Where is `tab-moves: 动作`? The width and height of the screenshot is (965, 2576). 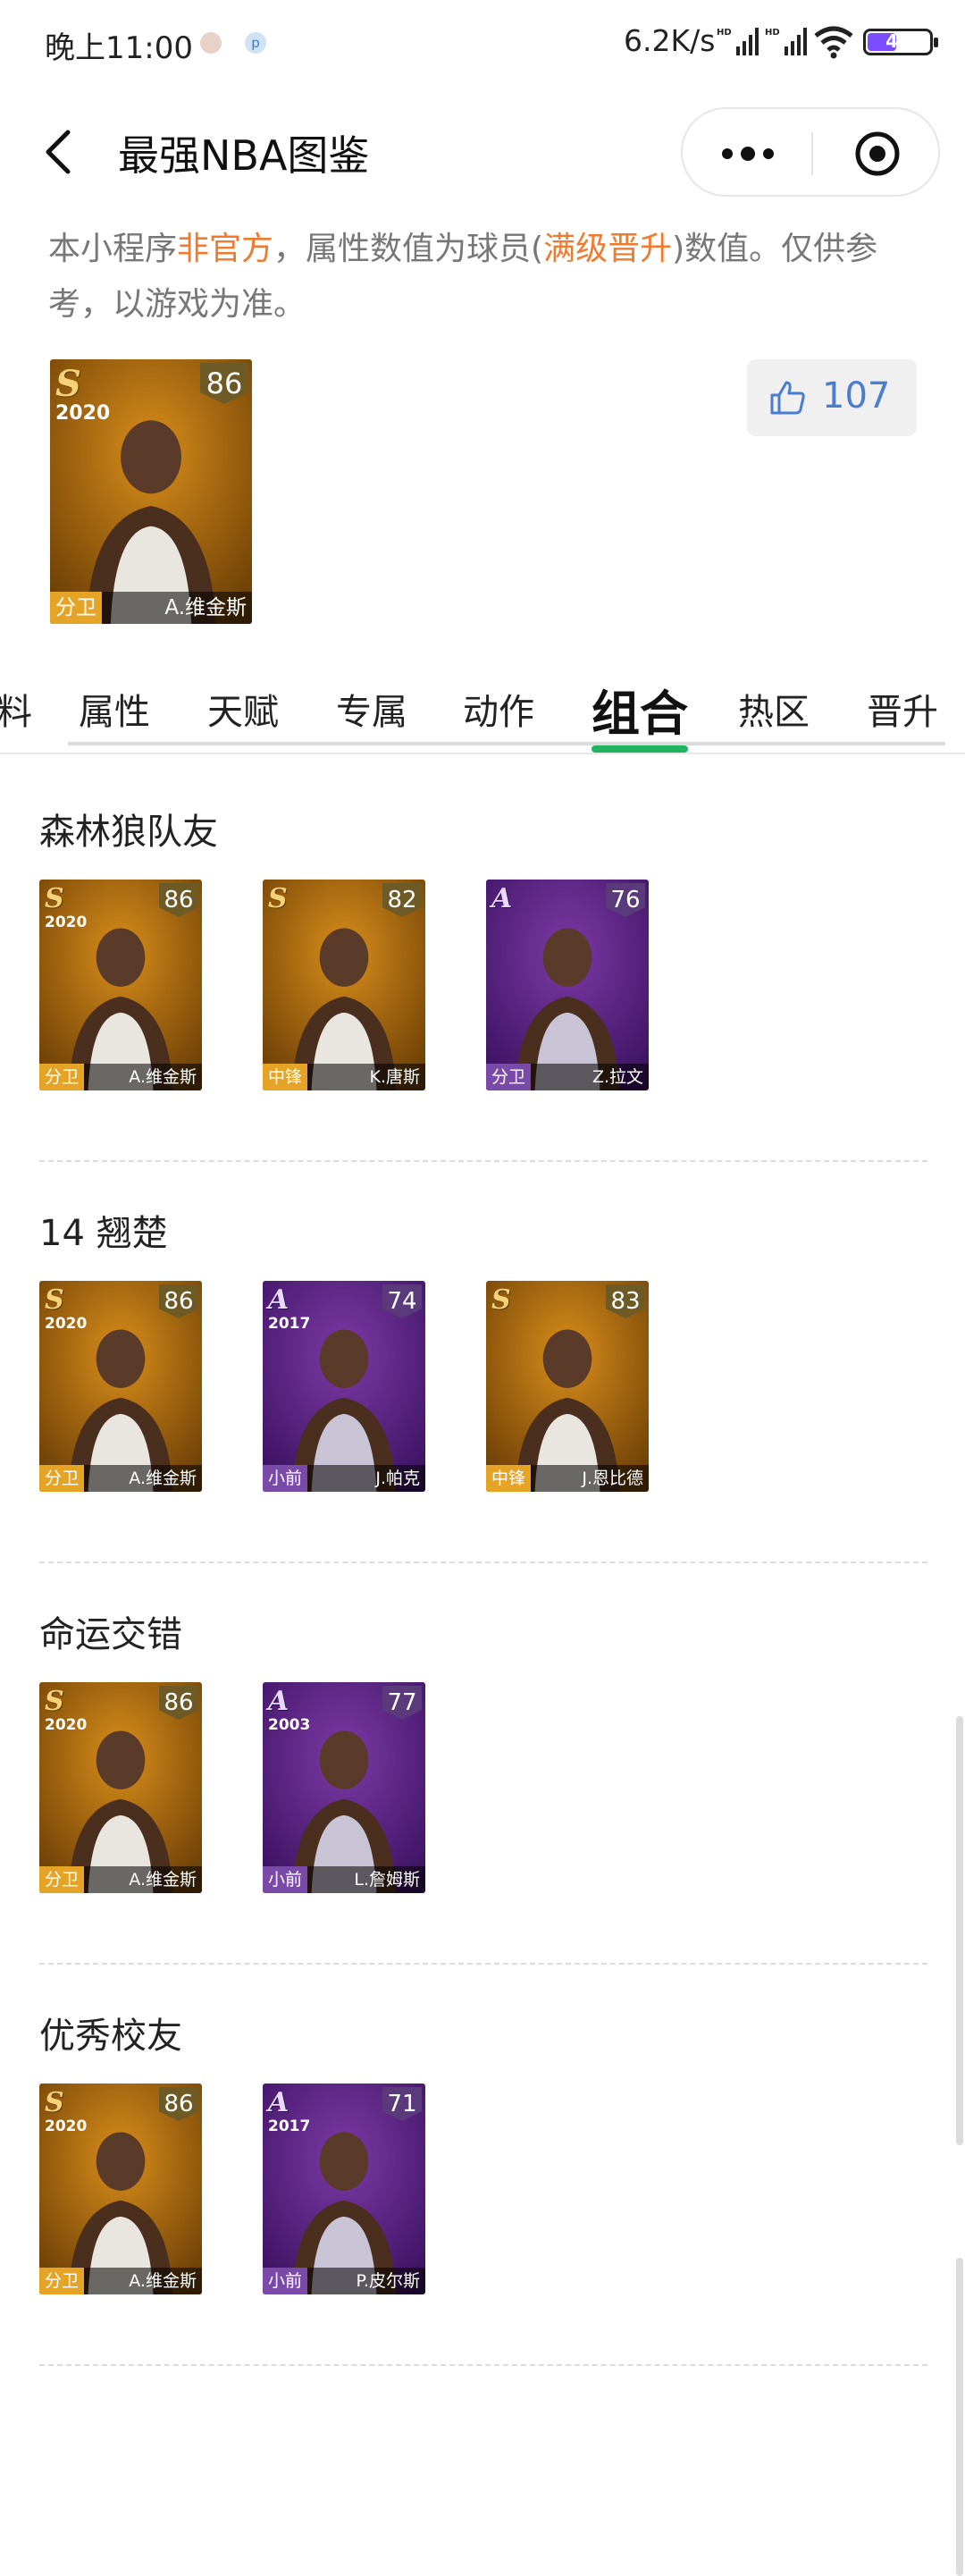
tab-moves: 动作 is located at coordinates (498, 709).